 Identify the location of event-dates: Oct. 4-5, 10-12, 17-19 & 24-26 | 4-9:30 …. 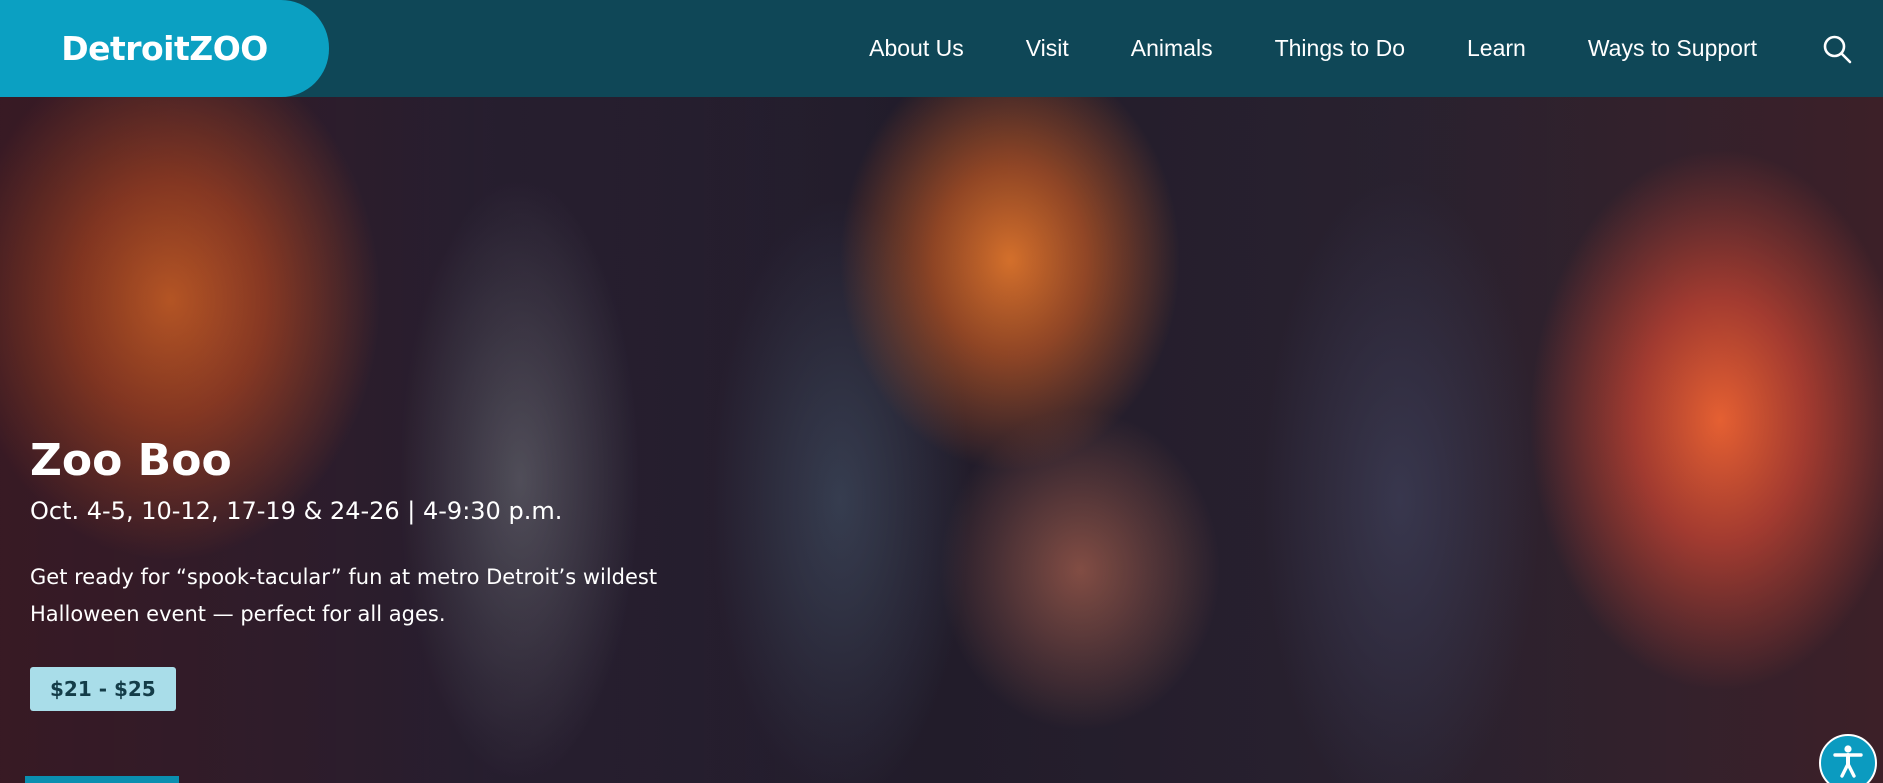
(296, 511).